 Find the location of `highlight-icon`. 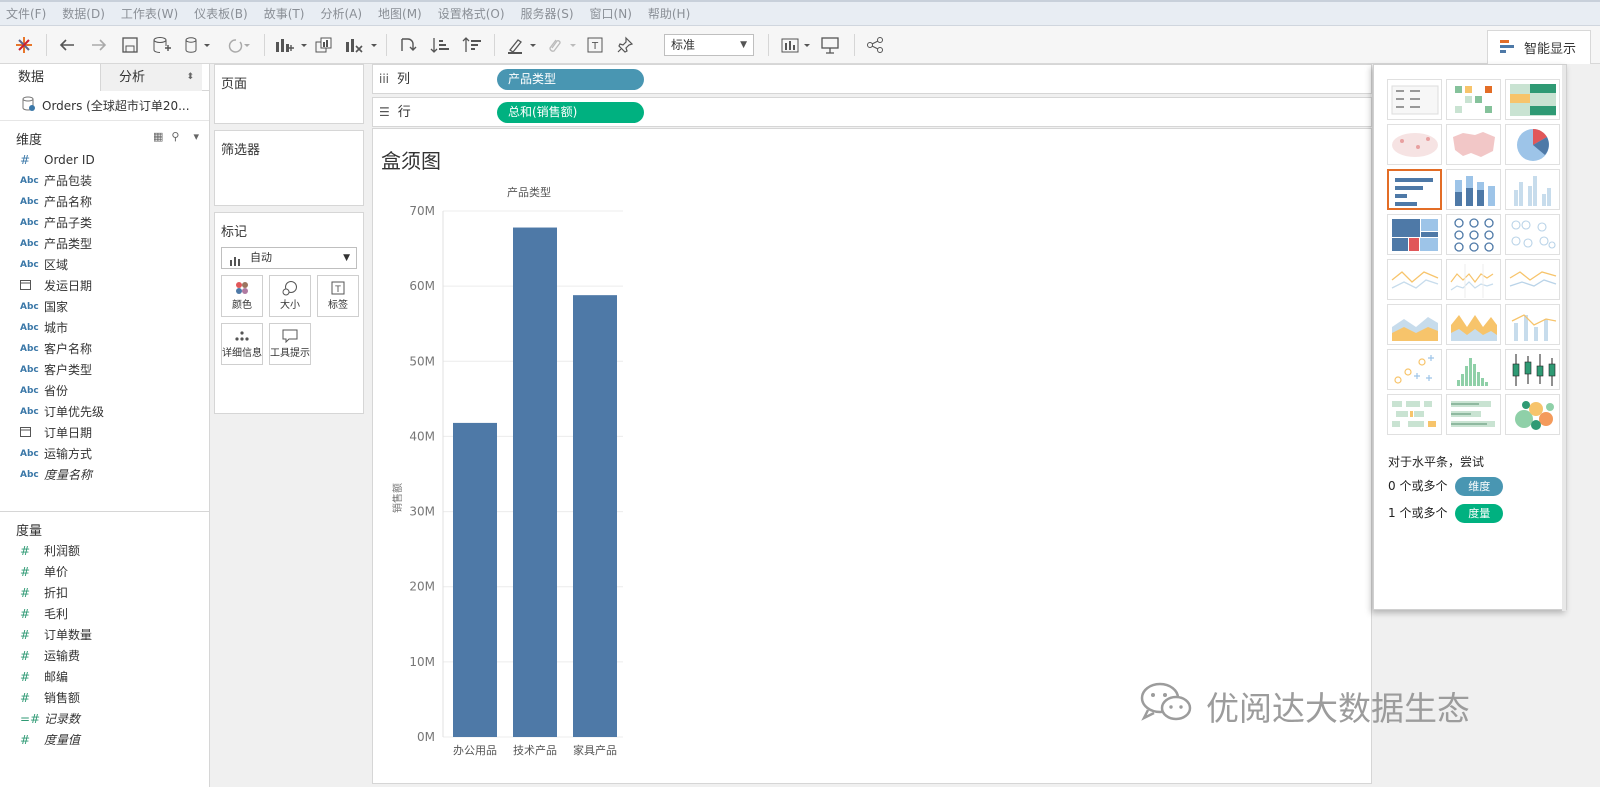

highlight-icon is located at coordinates (524, 45).